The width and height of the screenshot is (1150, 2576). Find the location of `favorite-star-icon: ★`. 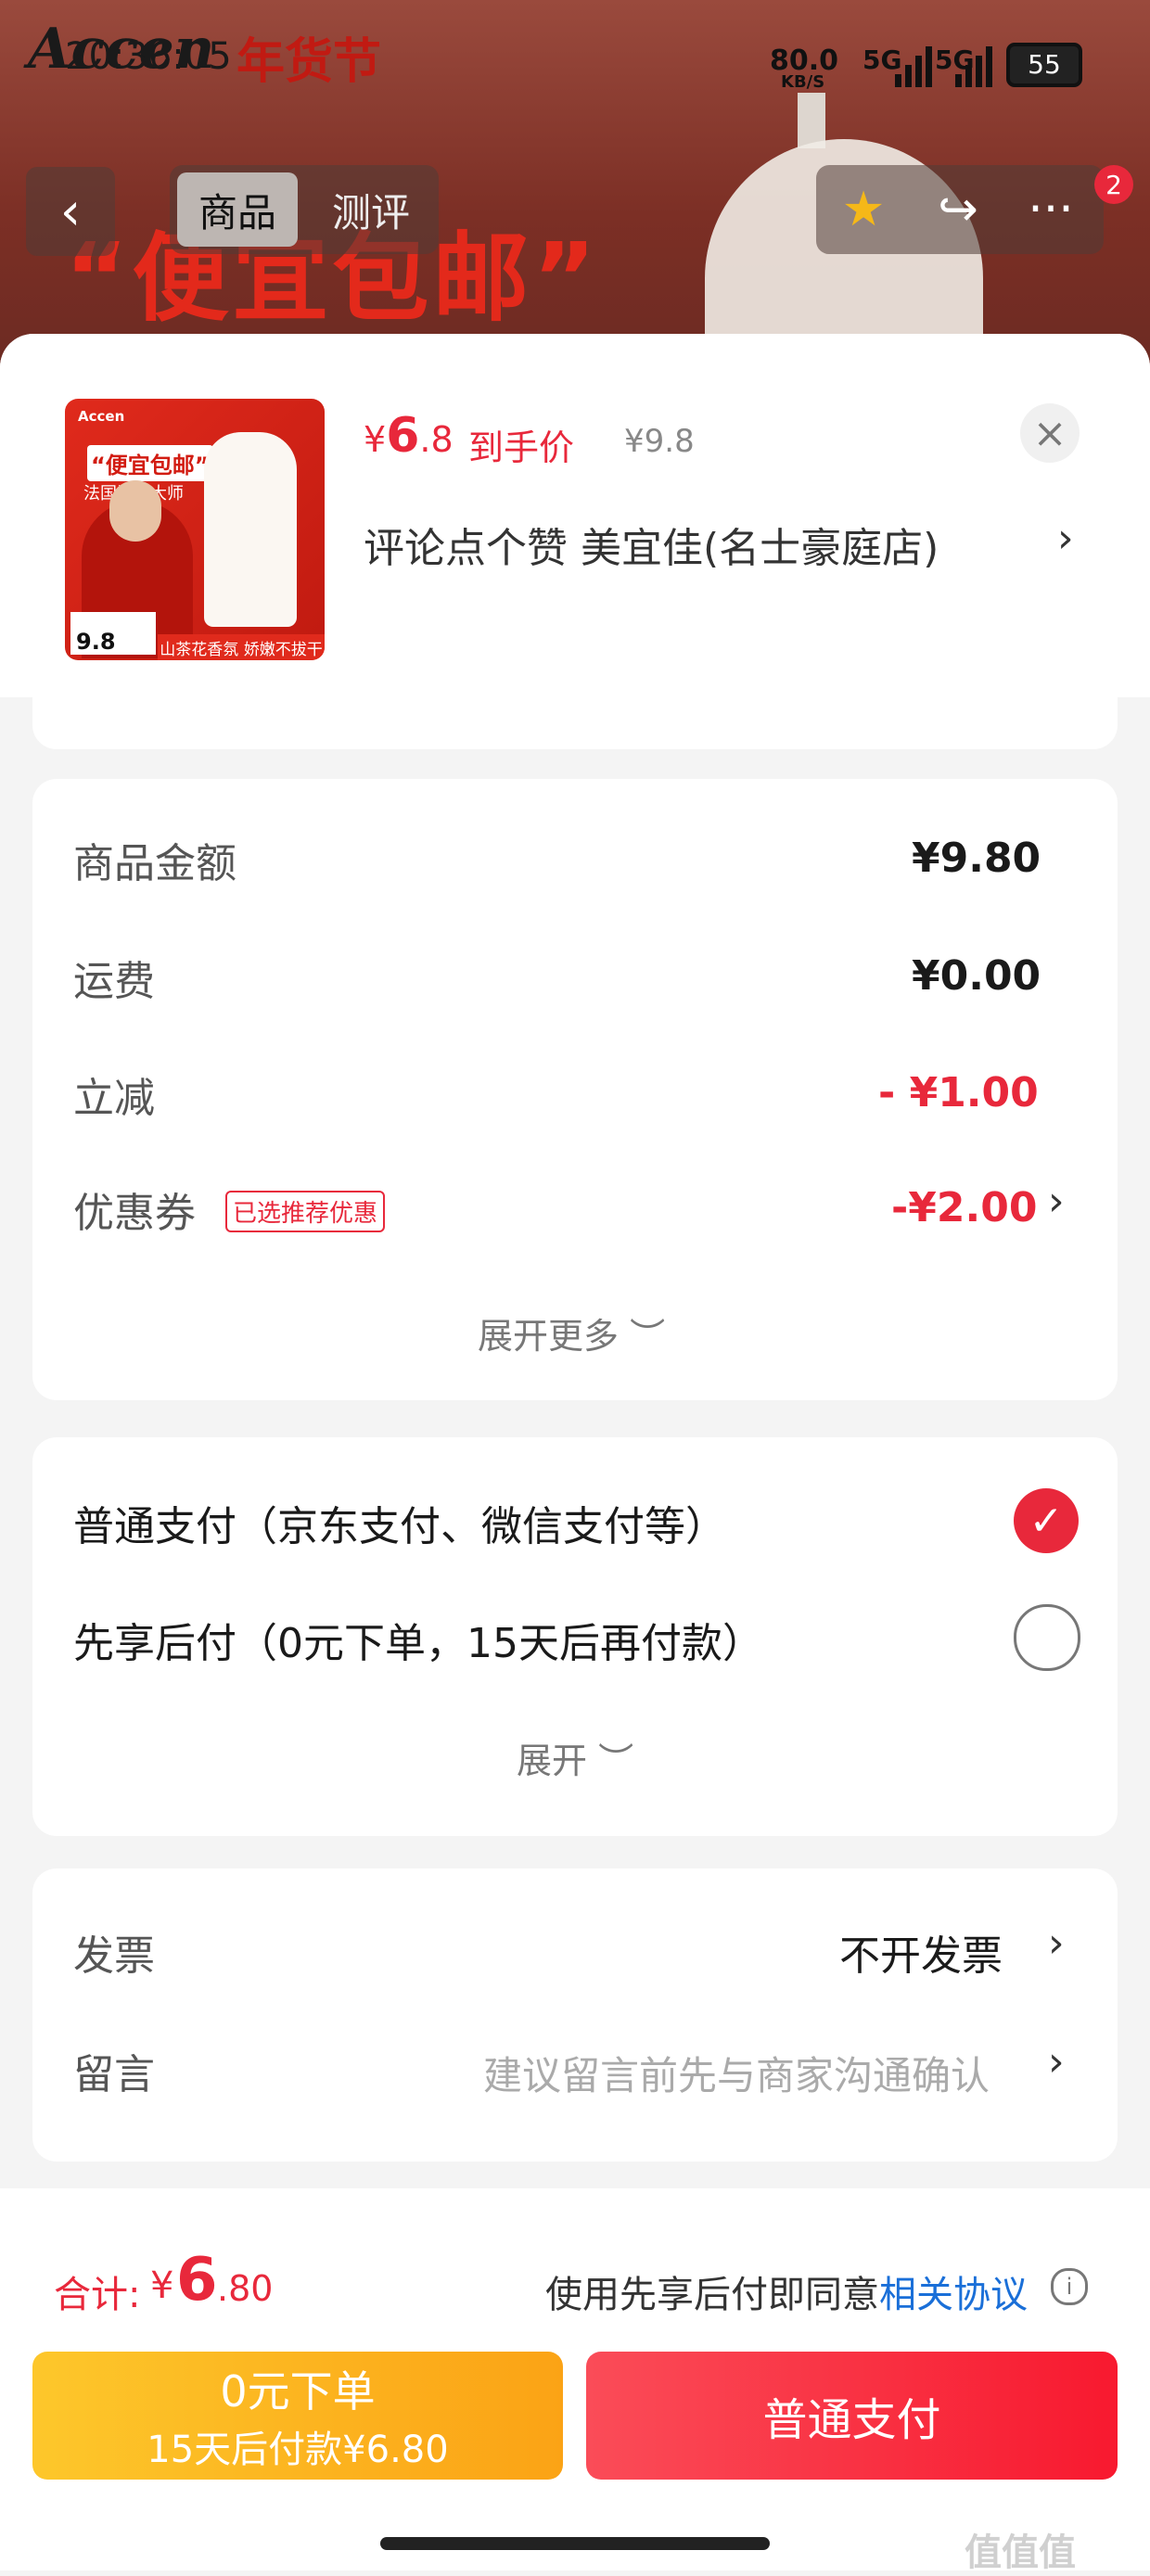

favorite-star-icon: ★ is located at coordinates (863, 209).